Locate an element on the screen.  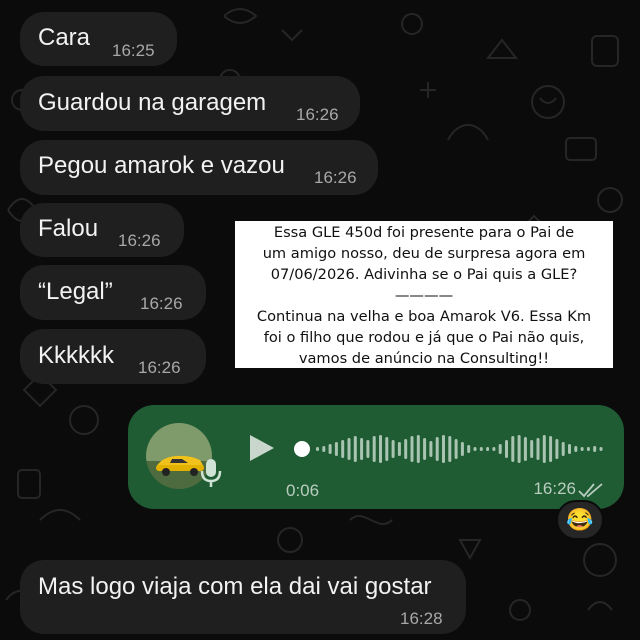
waveform is located at coordinates (448, 449).